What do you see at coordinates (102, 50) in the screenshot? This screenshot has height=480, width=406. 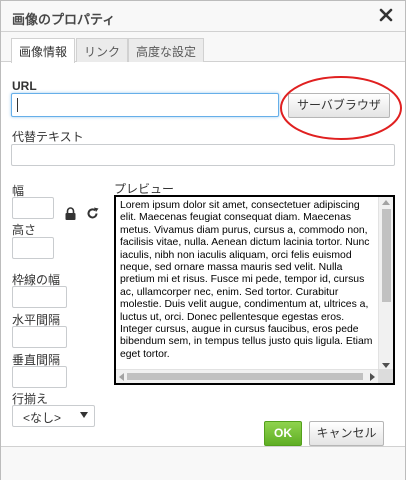 I see `tab-link: リンク` at bounding box center [102, 50].